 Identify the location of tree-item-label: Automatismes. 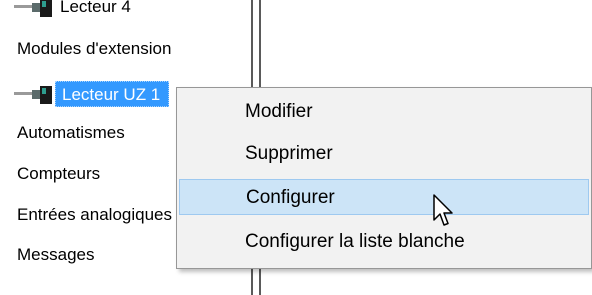
(71, 132).